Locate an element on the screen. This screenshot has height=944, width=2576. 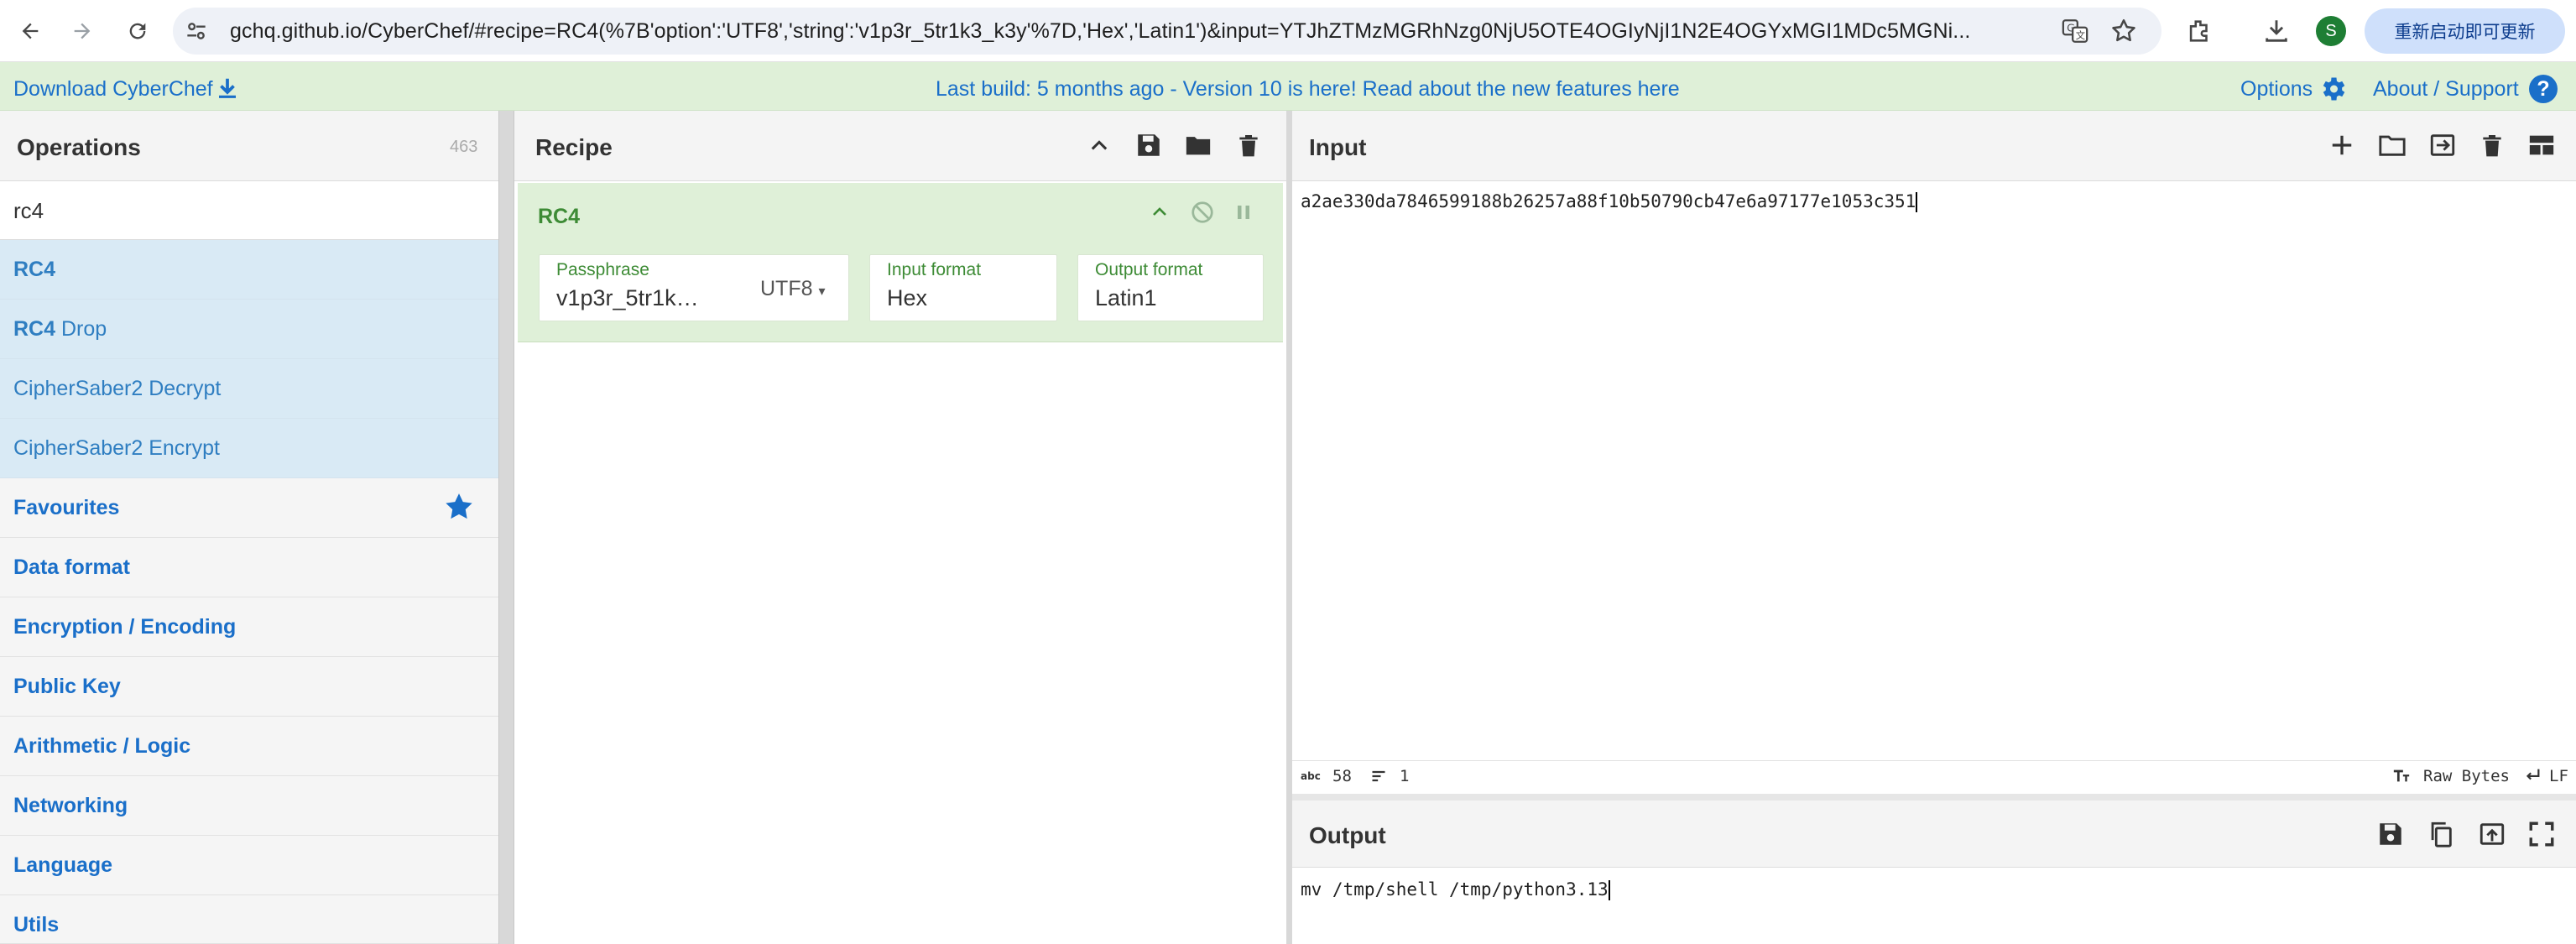
input-format-label: Input format is located at coordinates (934, 269).